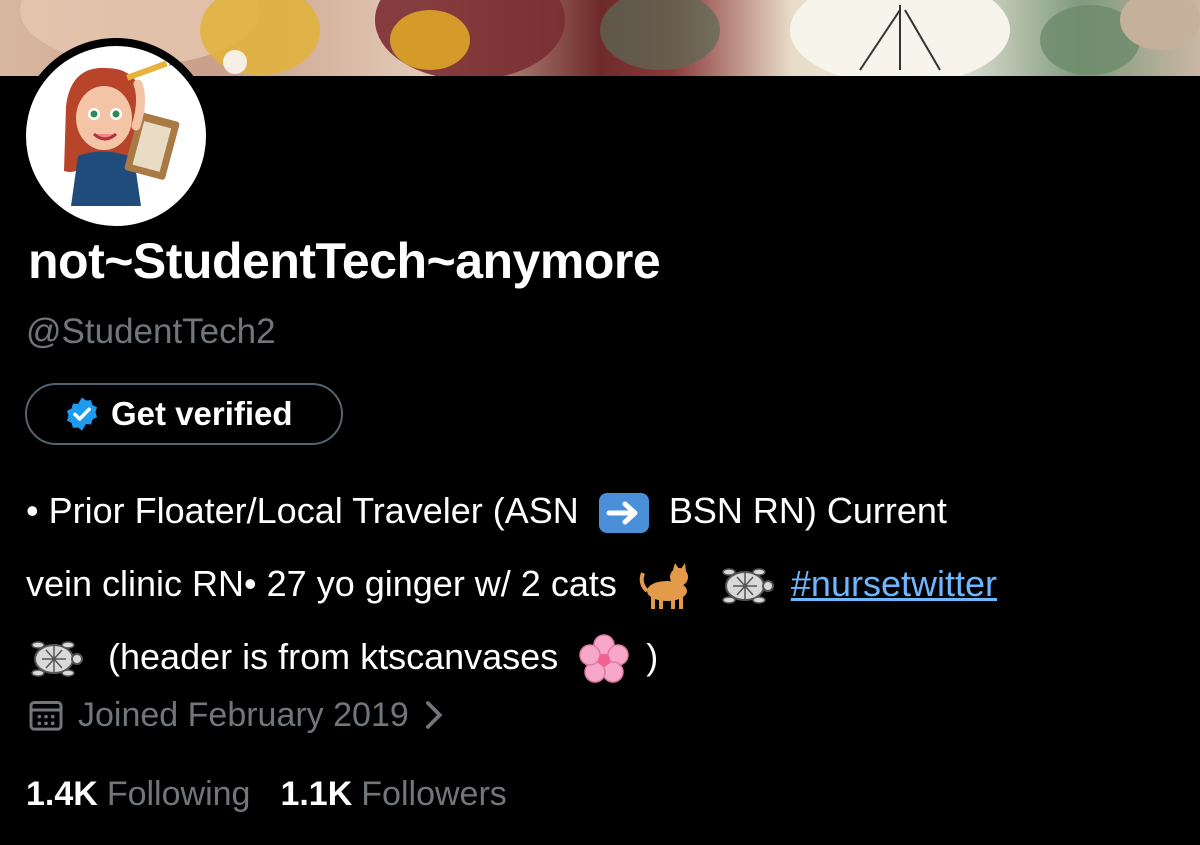 The image size is (1200, 845). What do you see at coordinates (663, 586) in the screenshot?
I see `cat-emoji` at bounding box center [663, 586].